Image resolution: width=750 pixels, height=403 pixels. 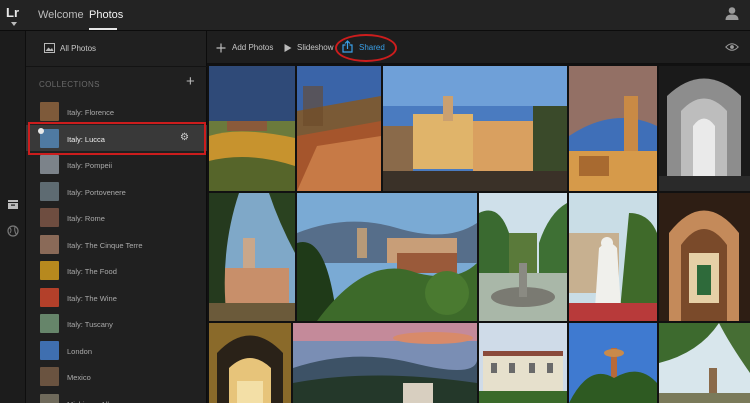 What do you see at coordinates (96, 401) in the screenshot?
I see `collection-label: Michigan: Allegan` at bounding box center [96, 401].